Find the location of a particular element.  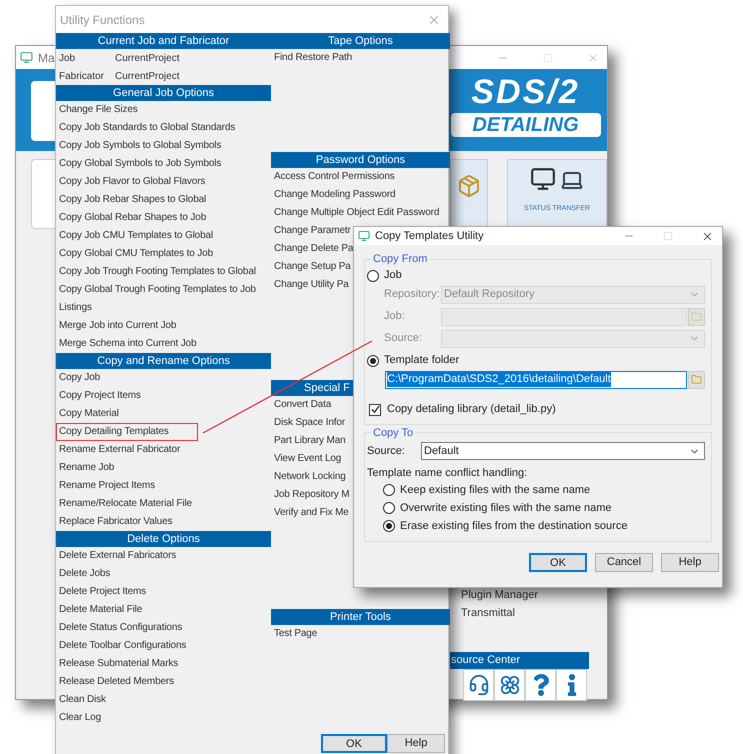

menu-item: Change File Sizes is located at coordinates (98, 110).